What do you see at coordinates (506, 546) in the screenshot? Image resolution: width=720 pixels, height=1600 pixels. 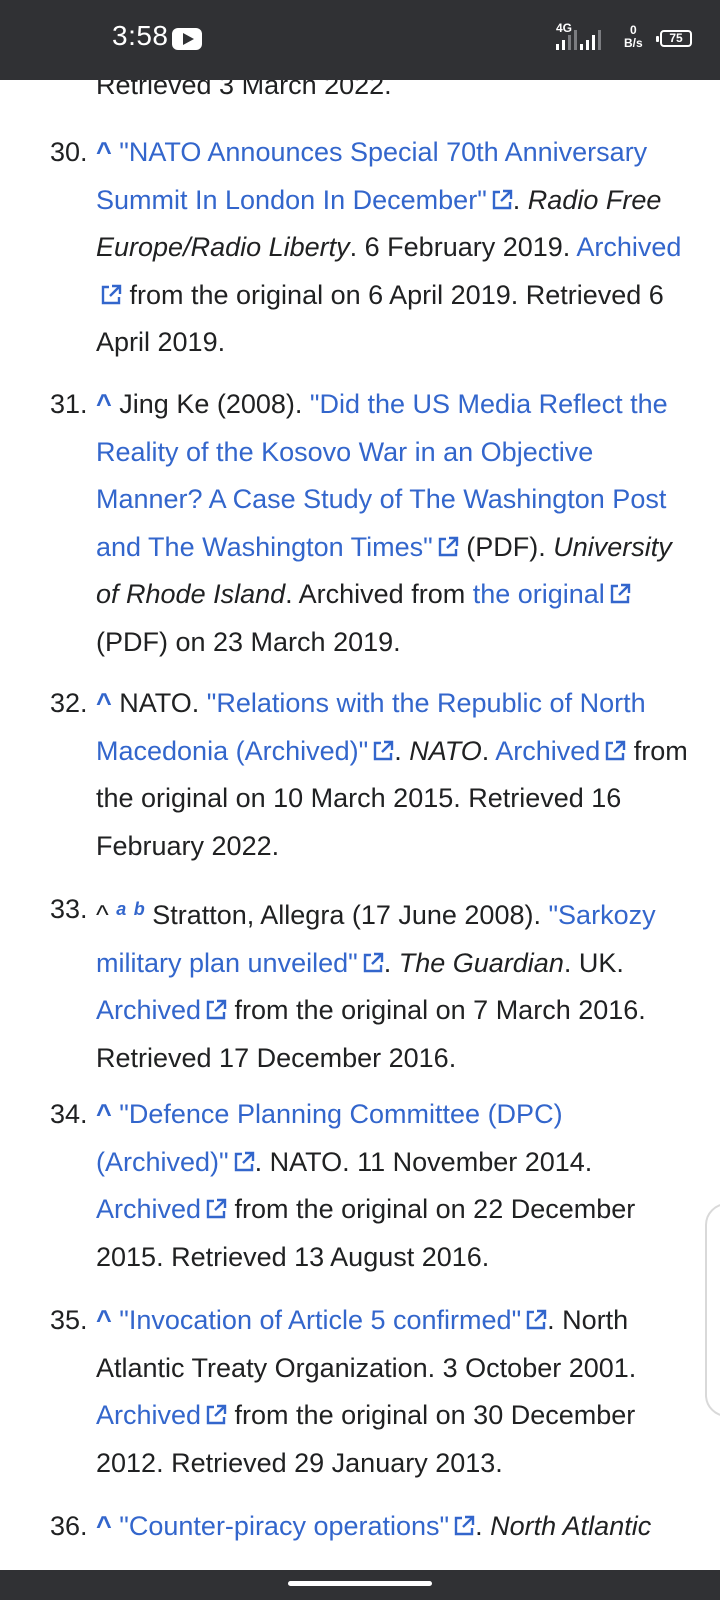 I see `format-label: (PDF).` at bounding box center [506, 546].